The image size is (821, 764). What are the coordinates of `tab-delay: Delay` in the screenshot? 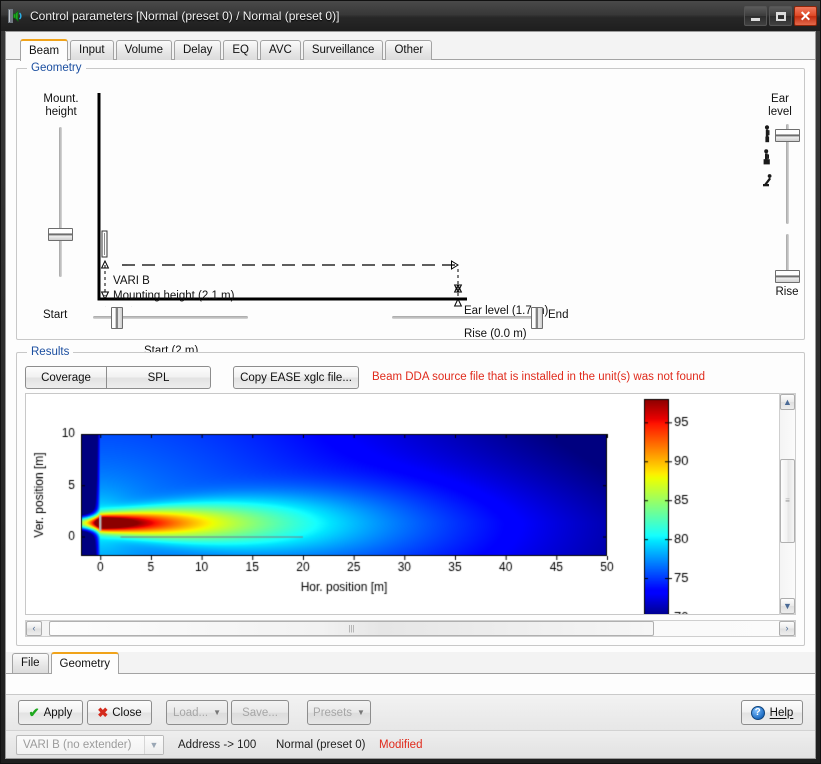 It's located at (197, 50).